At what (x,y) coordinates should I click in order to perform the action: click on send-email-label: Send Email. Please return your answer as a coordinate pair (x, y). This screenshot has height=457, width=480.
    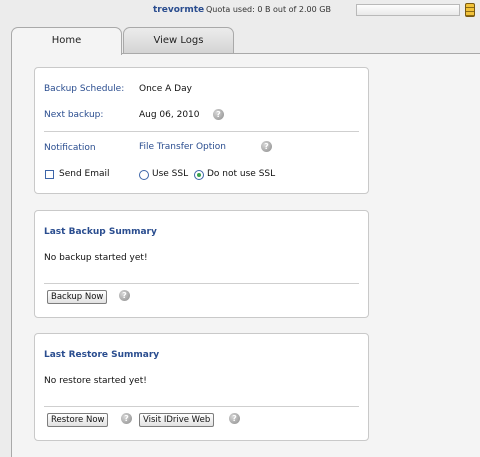
    Looking at the image, I should click on (84, 174).